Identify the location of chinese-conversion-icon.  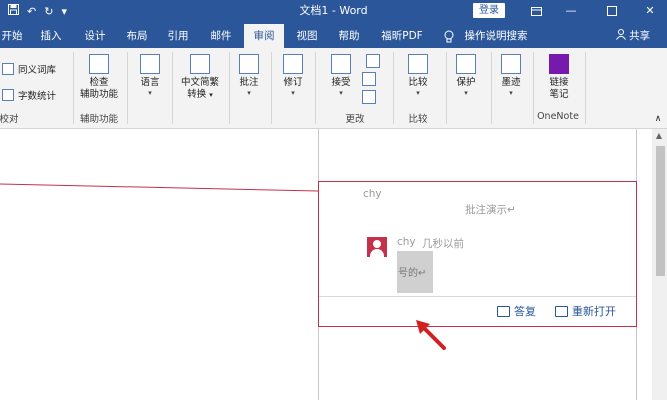
(200, 64).